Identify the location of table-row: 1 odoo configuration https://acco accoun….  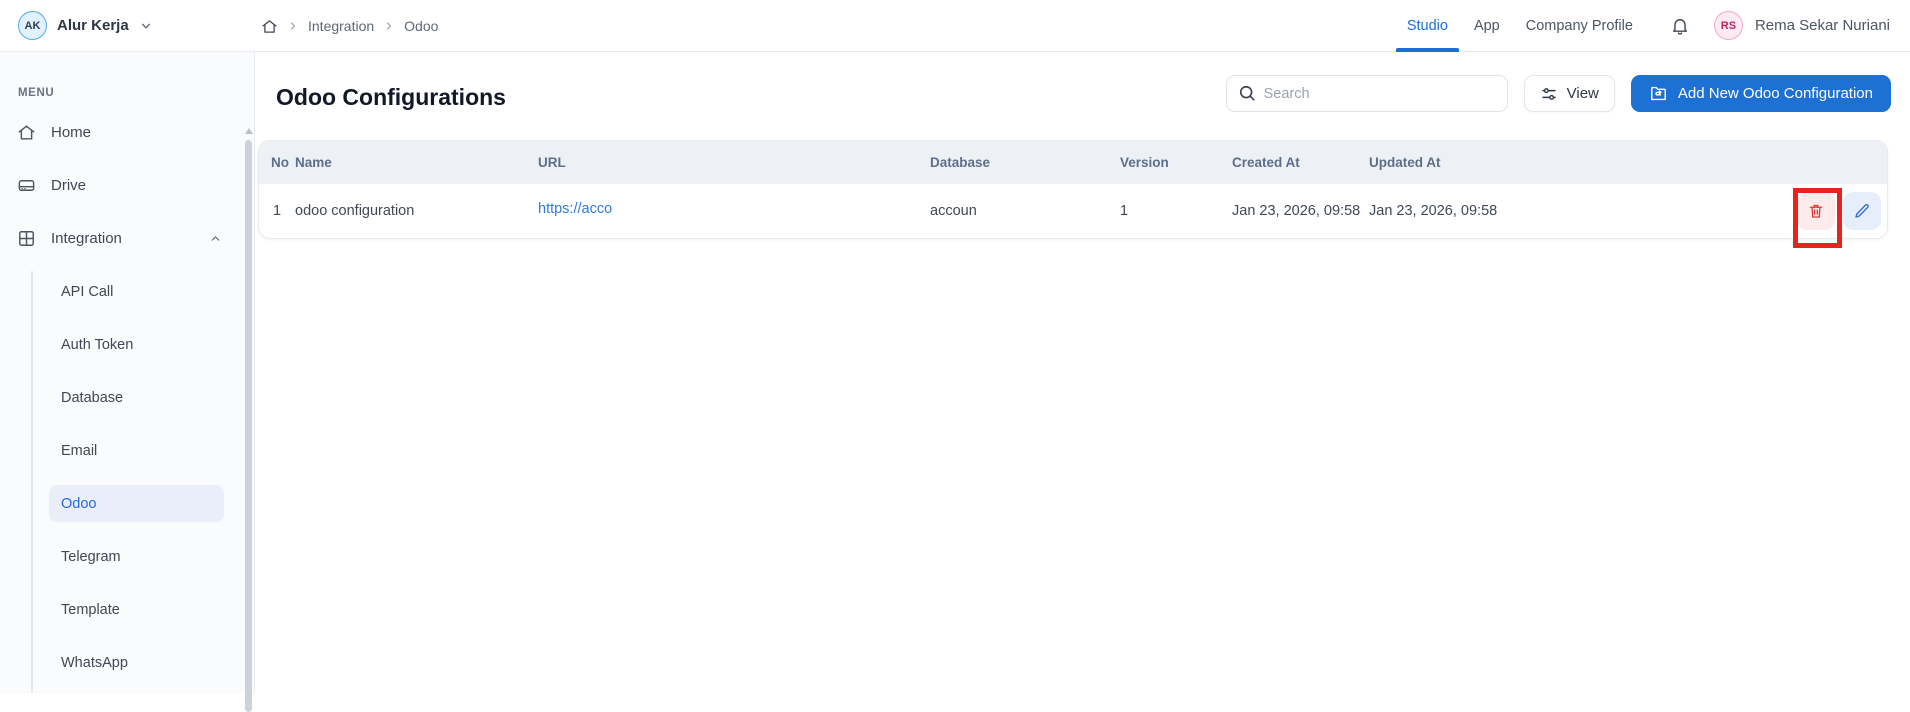
(1073, 211).